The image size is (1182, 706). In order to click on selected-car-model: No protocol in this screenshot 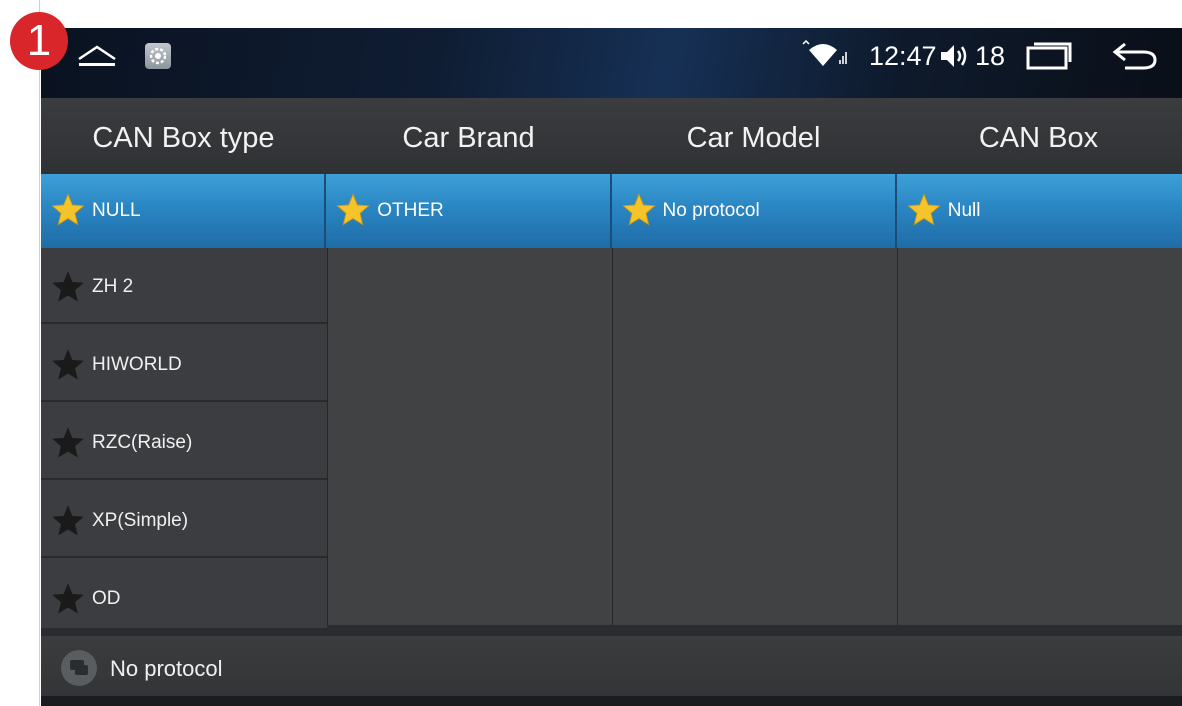, I will do `click(754, 211)`.